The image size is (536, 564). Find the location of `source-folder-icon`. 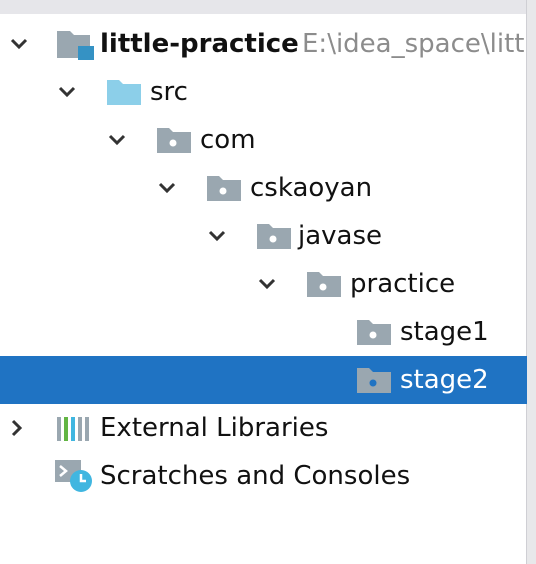

source-folder-icon is located at coordinates (124, 92).